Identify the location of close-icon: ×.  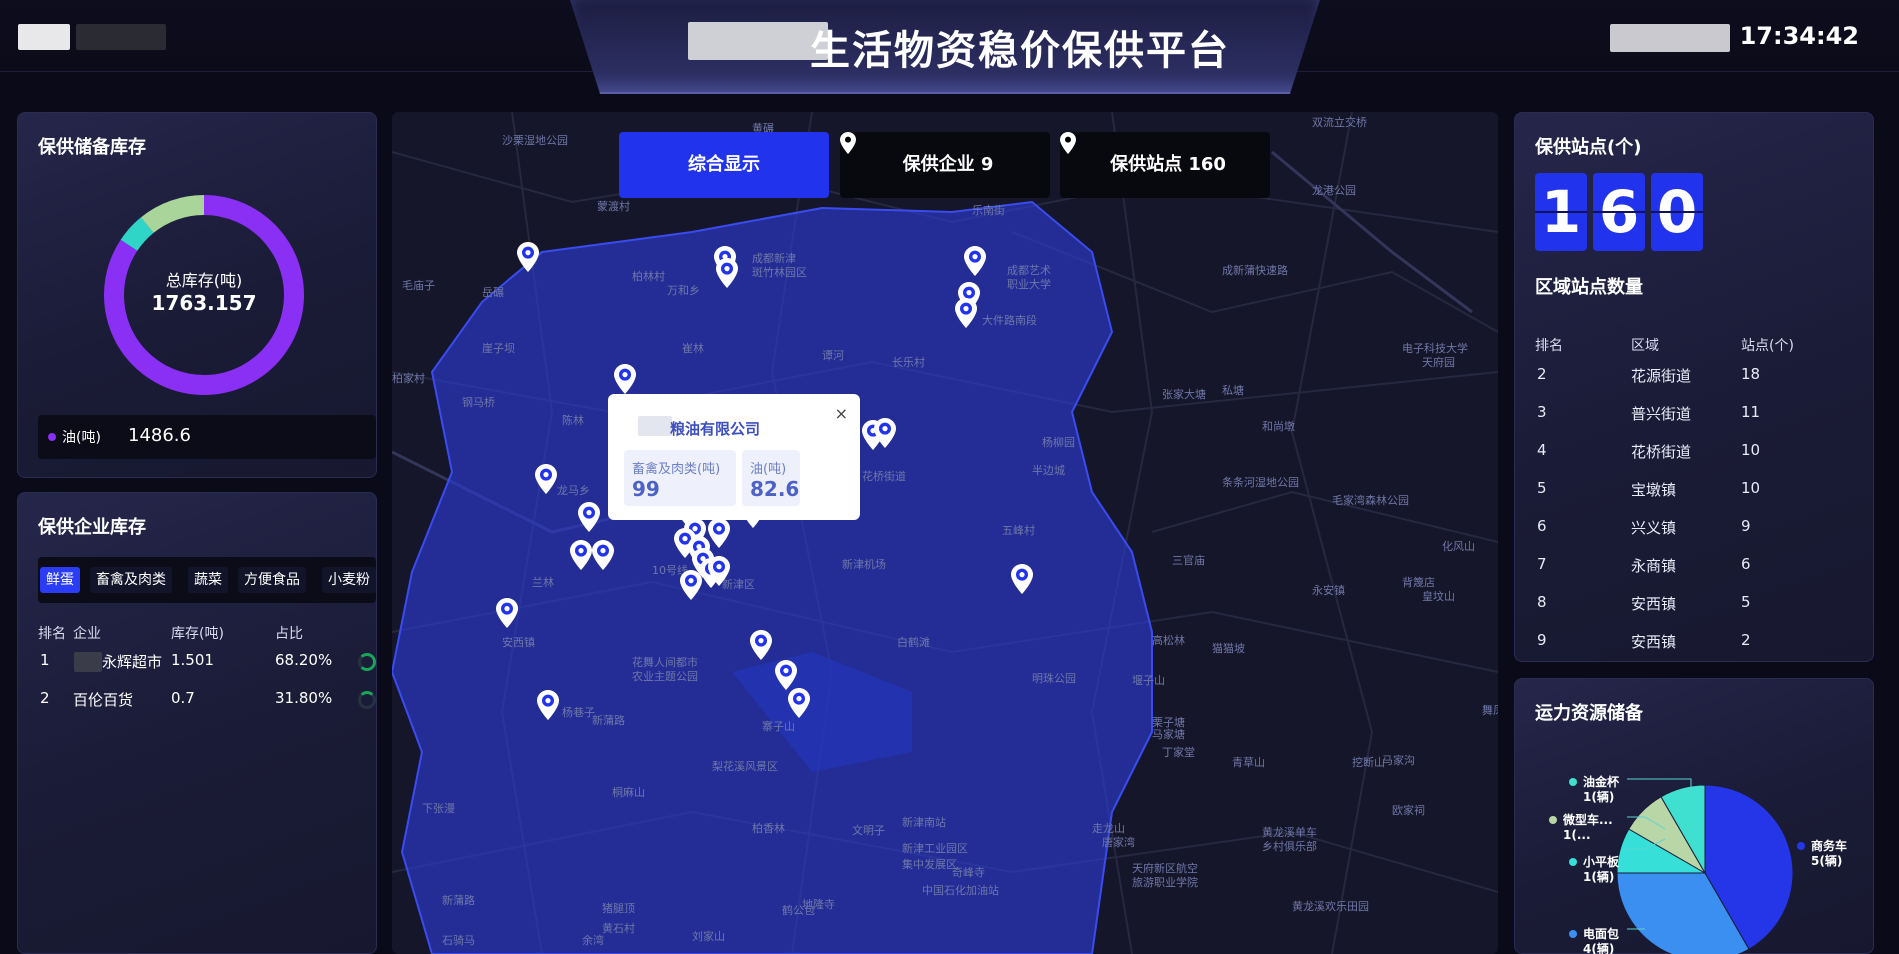
(841, 413).